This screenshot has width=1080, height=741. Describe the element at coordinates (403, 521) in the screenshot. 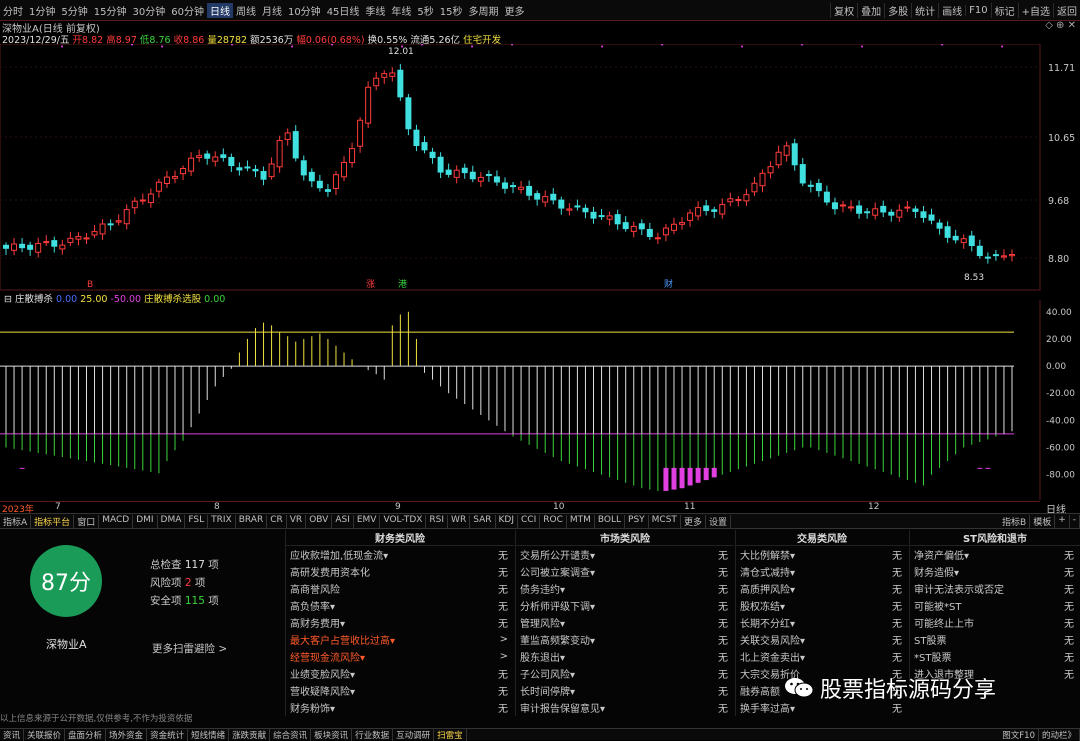

I see `indicator-tab: VOL-TDX` at that location.